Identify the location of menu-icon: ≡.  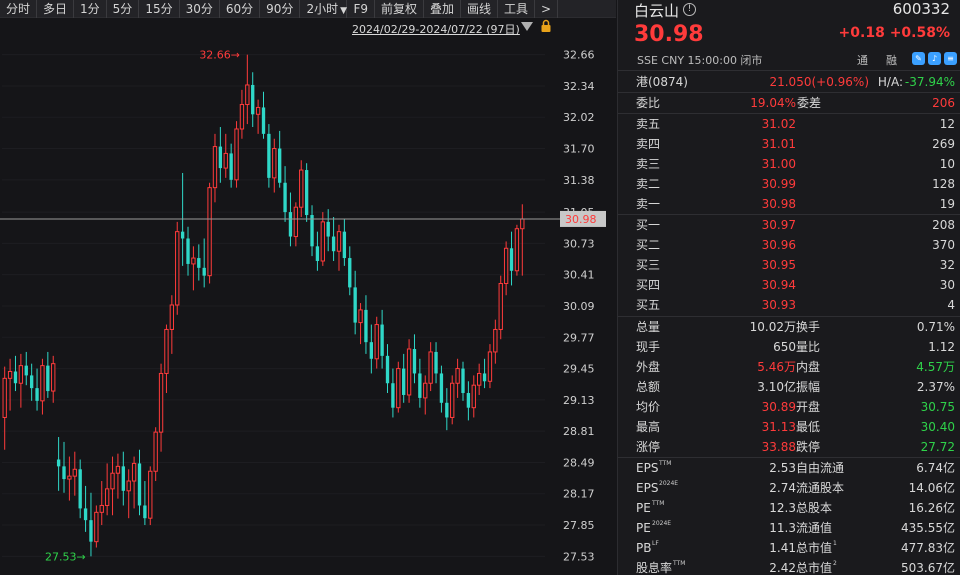
(950, 58).